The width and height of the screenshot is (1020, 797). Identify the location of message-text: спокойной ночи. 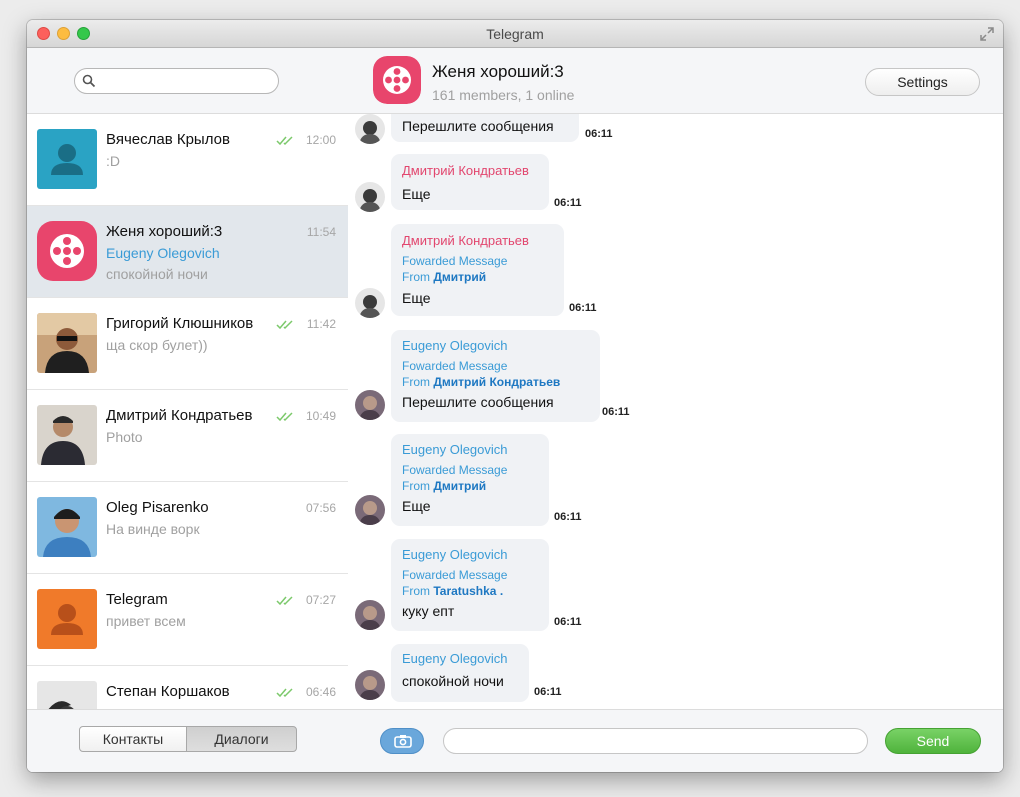
(453, 681).